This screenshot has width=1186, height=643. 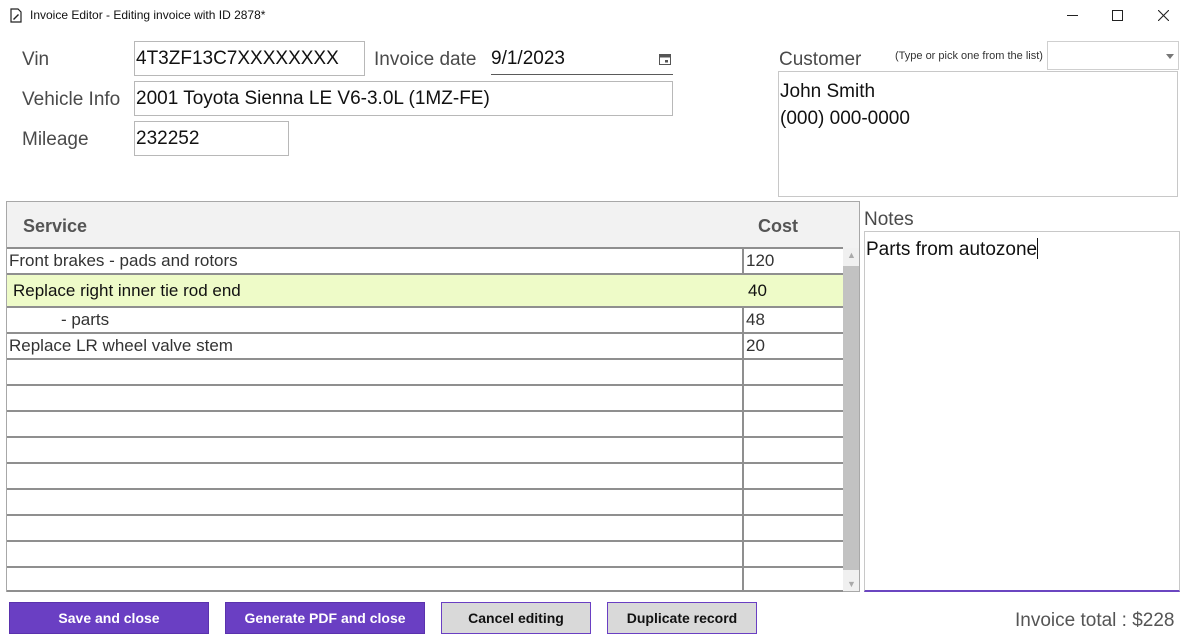 I want to click on cancel-editing-button: Cancel editing, so click(x=516, y=618).